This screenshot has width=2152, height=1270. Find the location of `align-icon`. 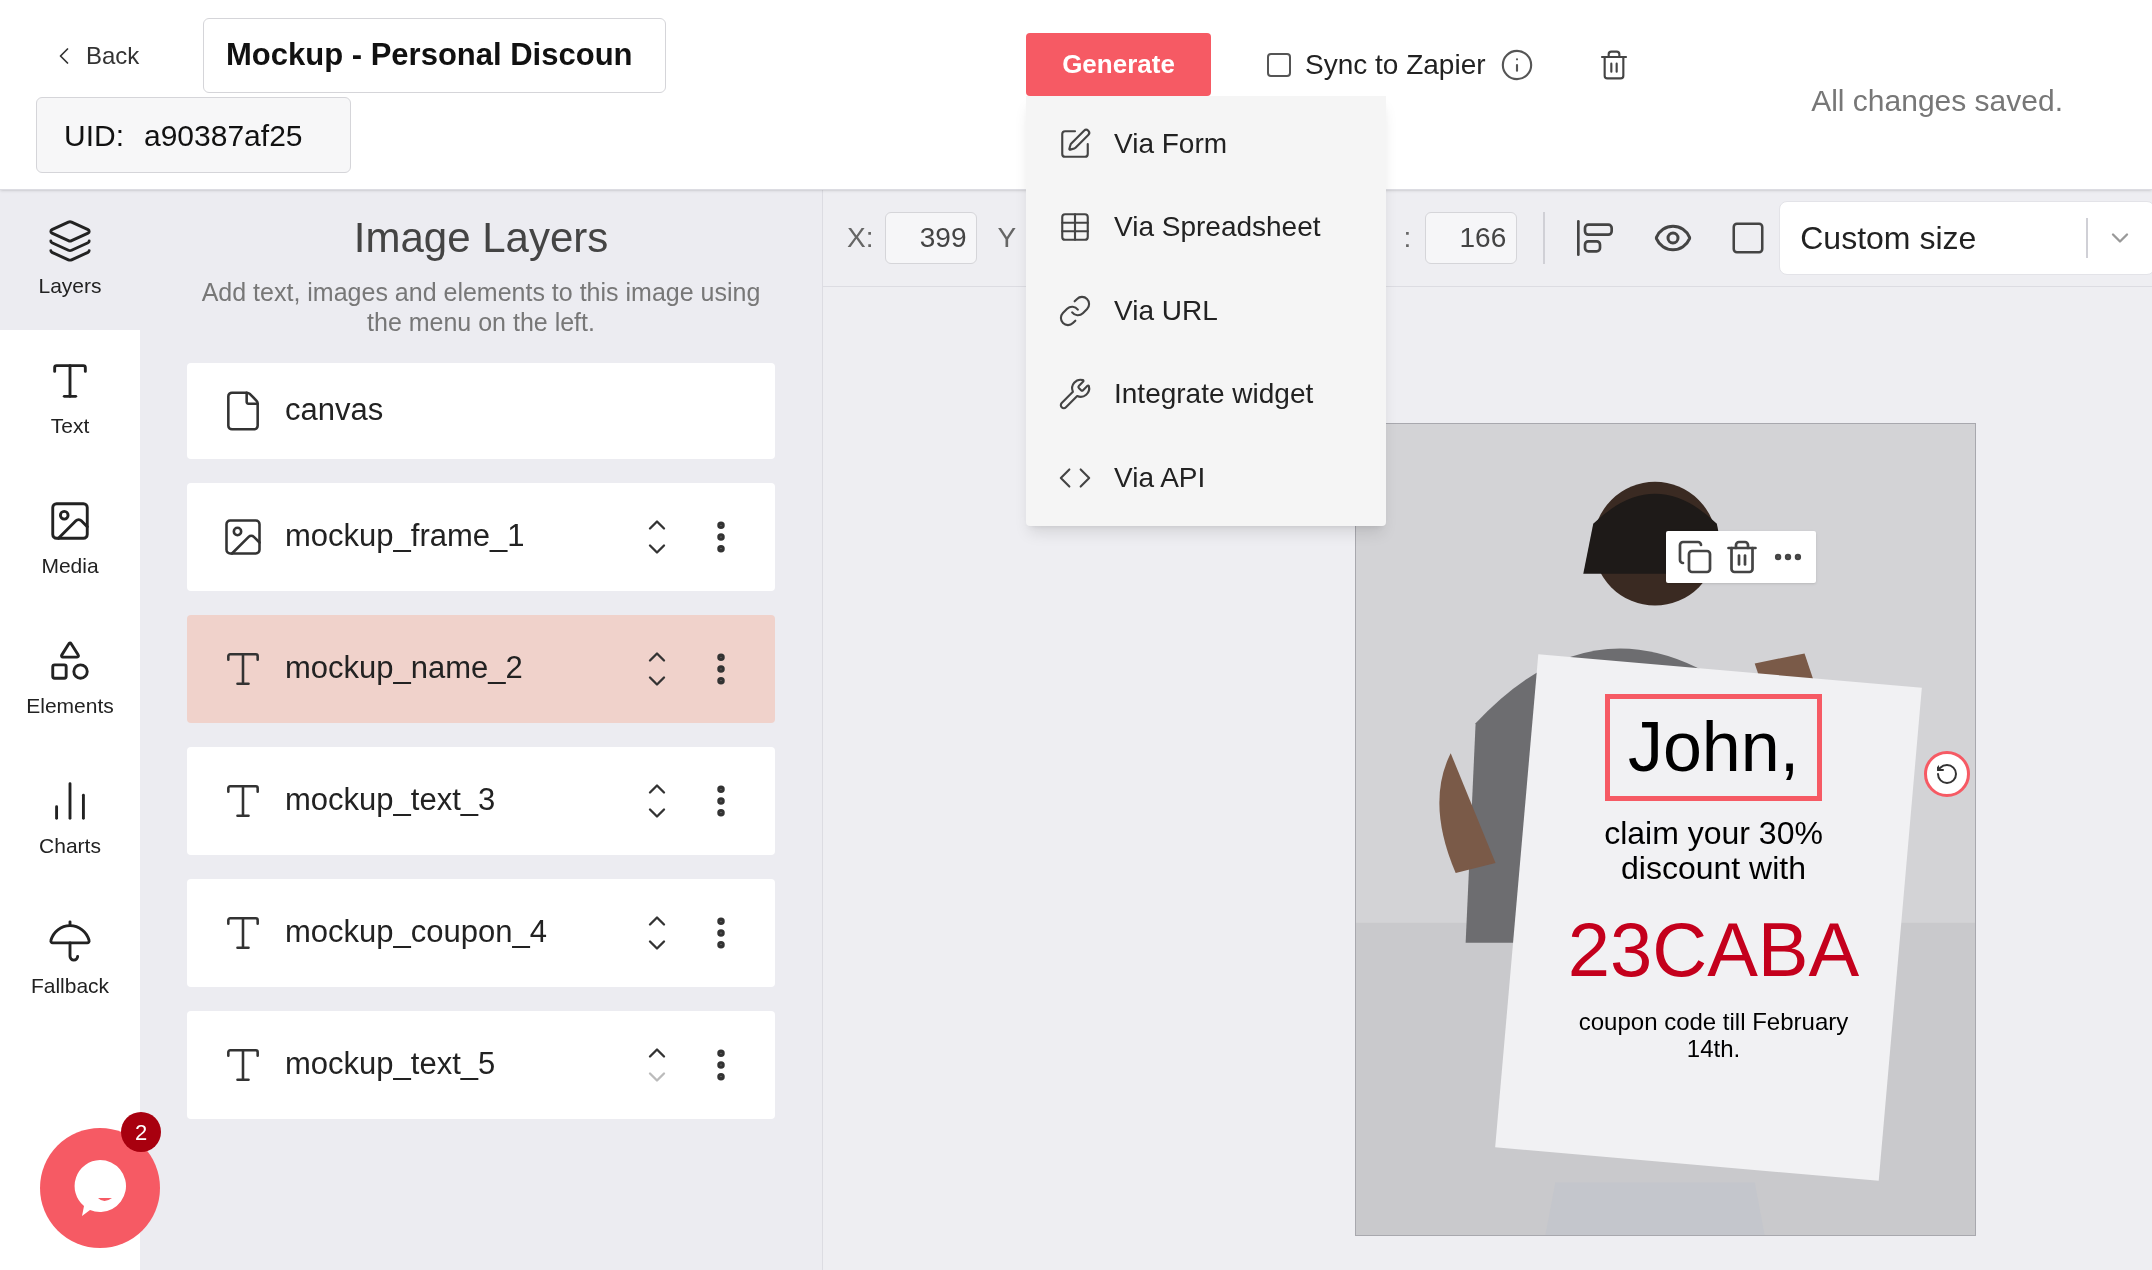

align-icon is located at coordinates (1595, 238).